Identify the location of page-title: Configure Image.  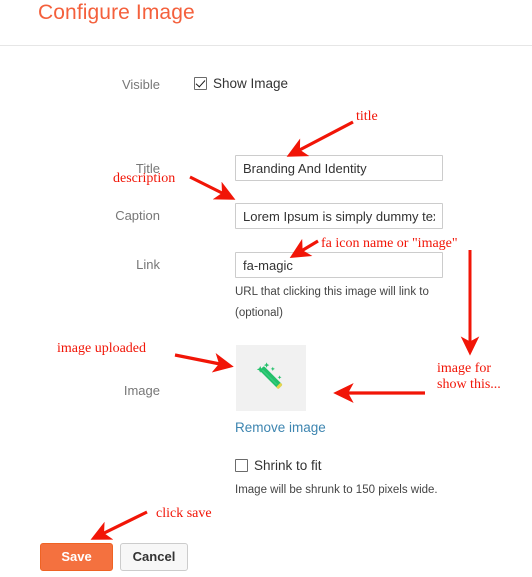
(116, 12).